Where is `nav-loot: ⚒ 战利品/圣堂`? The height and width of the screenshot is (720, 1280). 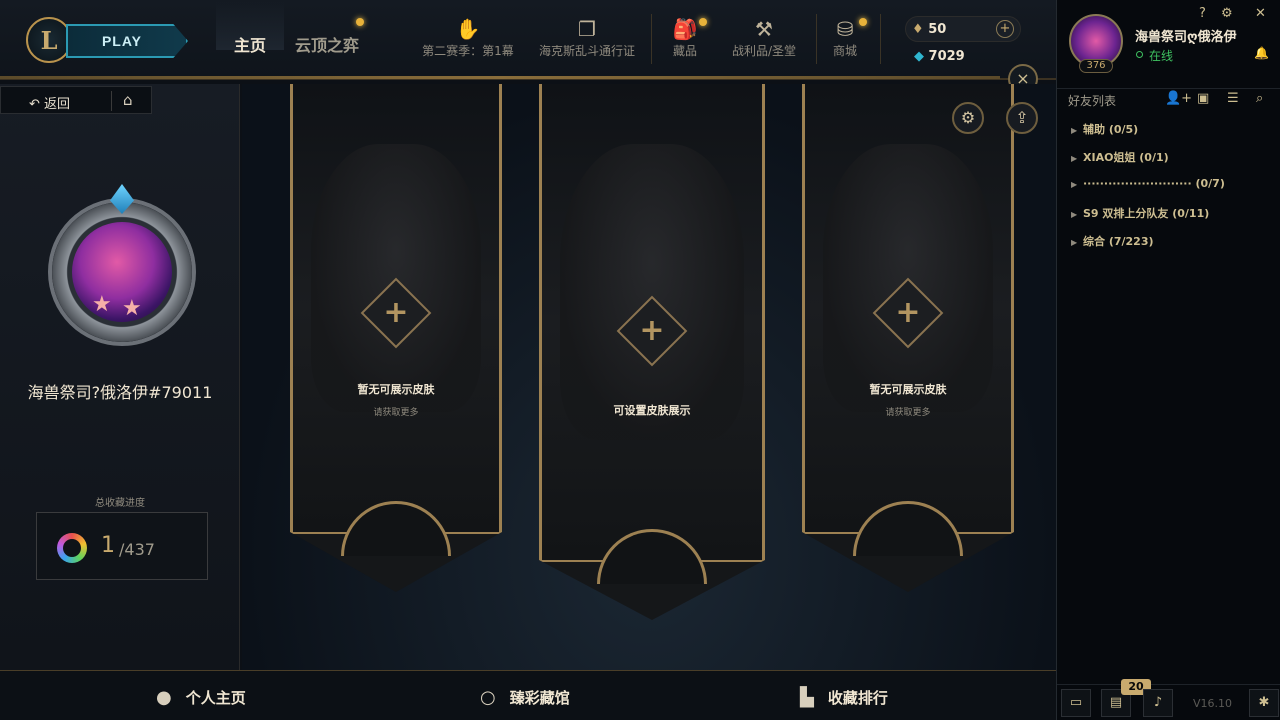
nav-loot: ⚒ 战利品/圣堂 is located at coordinates (764, 37).